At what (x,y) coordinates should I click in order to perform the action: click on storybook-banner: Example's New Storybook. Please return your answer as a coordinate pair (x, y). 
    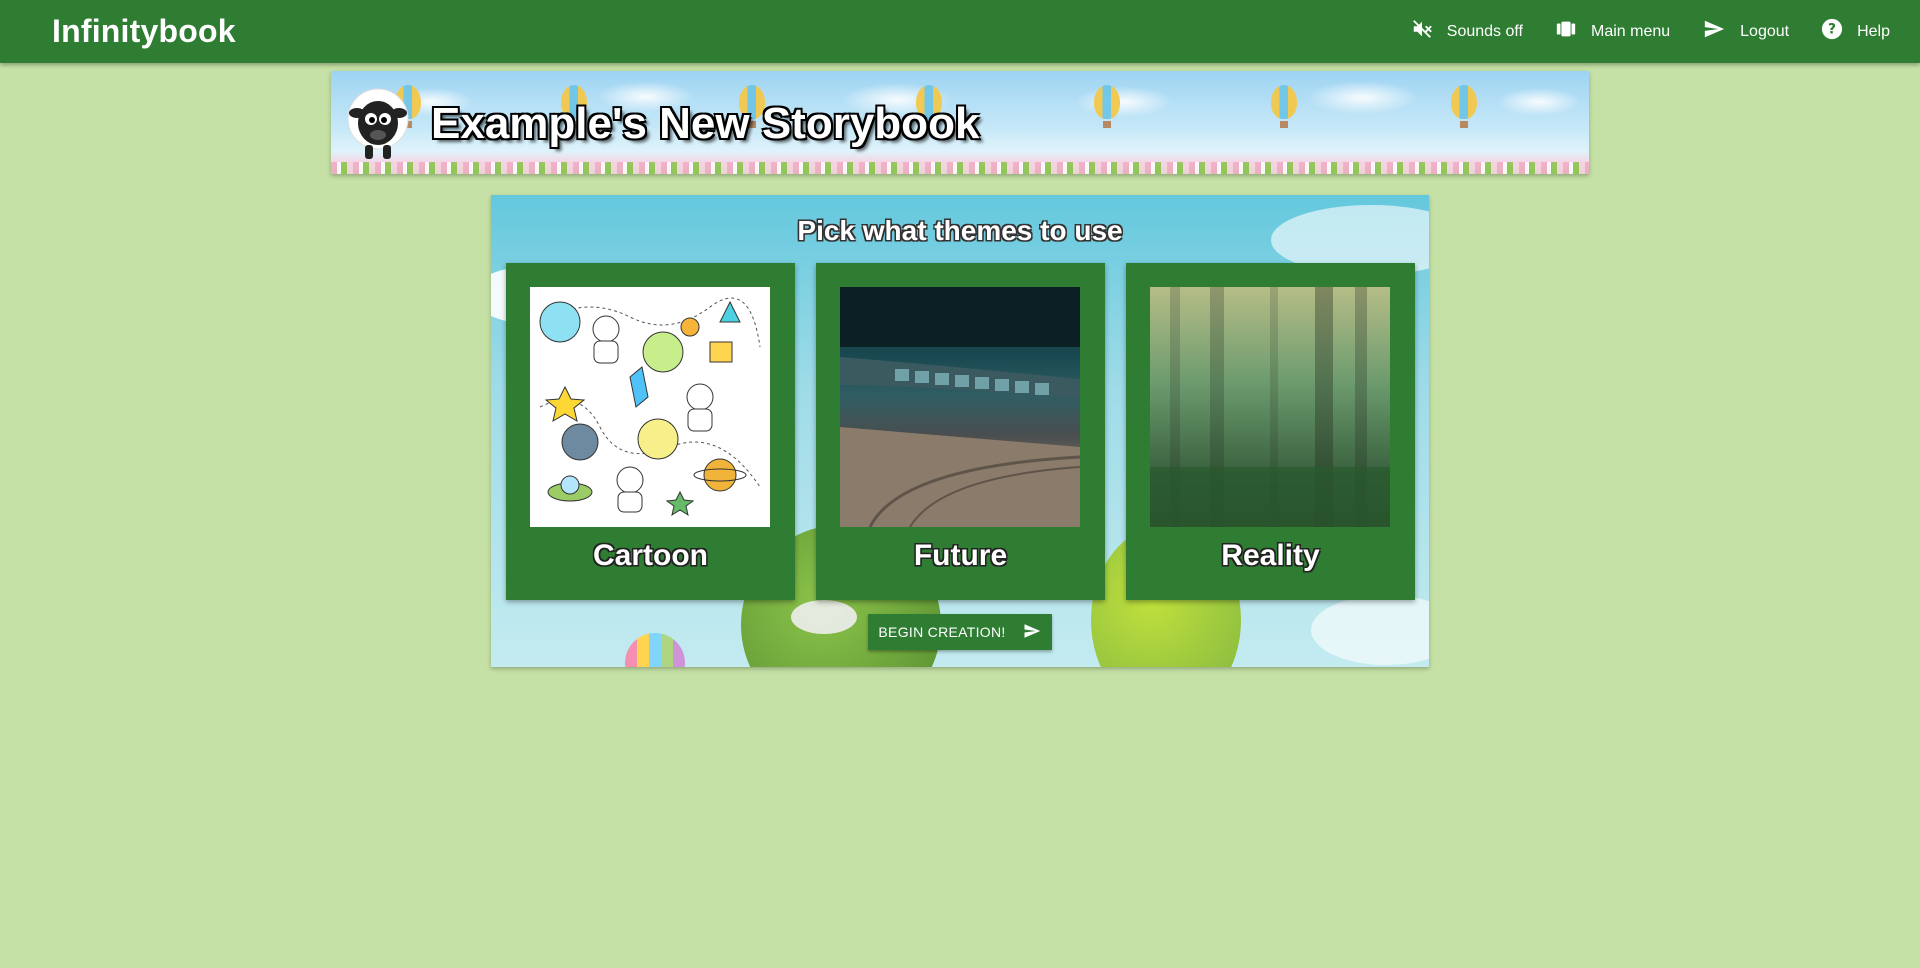
    Looking at the image, I should click on (960, 122).